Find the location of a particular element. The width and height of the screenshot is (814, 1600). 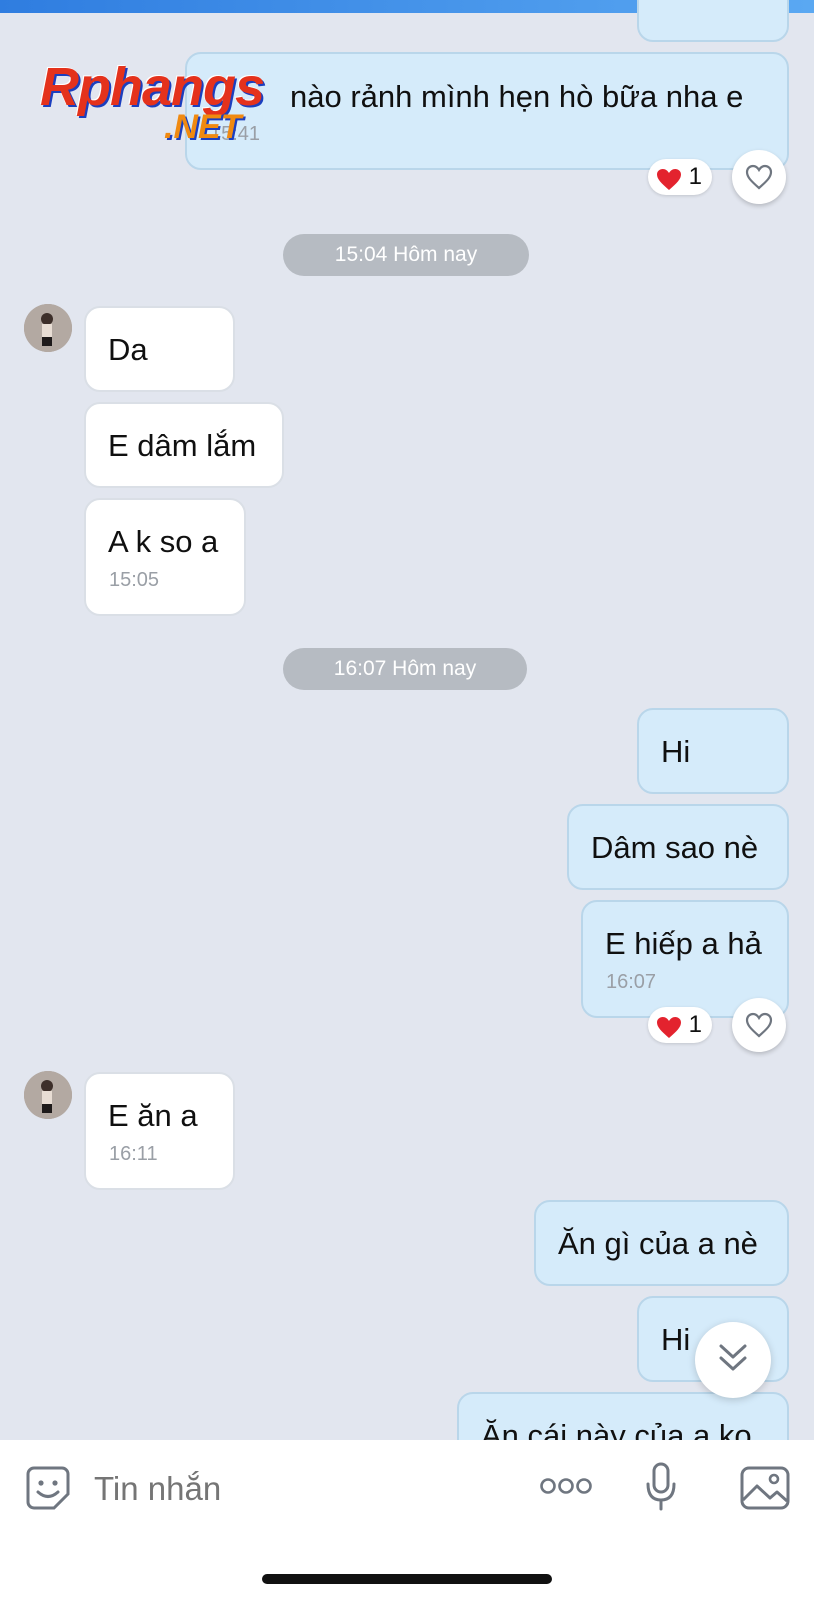

message-text: E dâm lắm is located at coordinates (182, 445).